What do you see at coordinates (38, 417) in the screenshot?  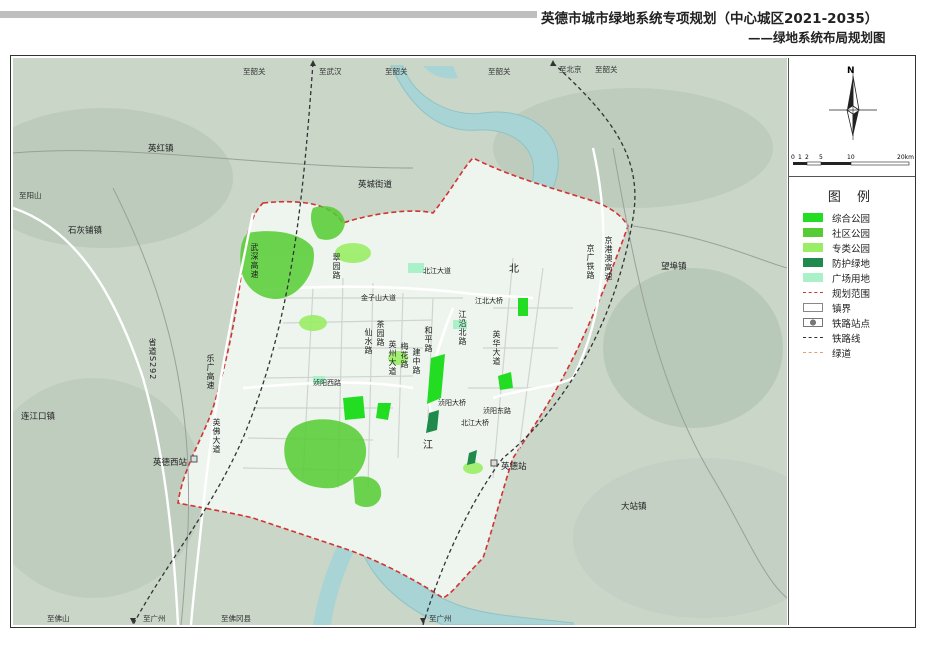 I see `label-lianjiangkou: 连江口镇` at bounding box center [38, 417].